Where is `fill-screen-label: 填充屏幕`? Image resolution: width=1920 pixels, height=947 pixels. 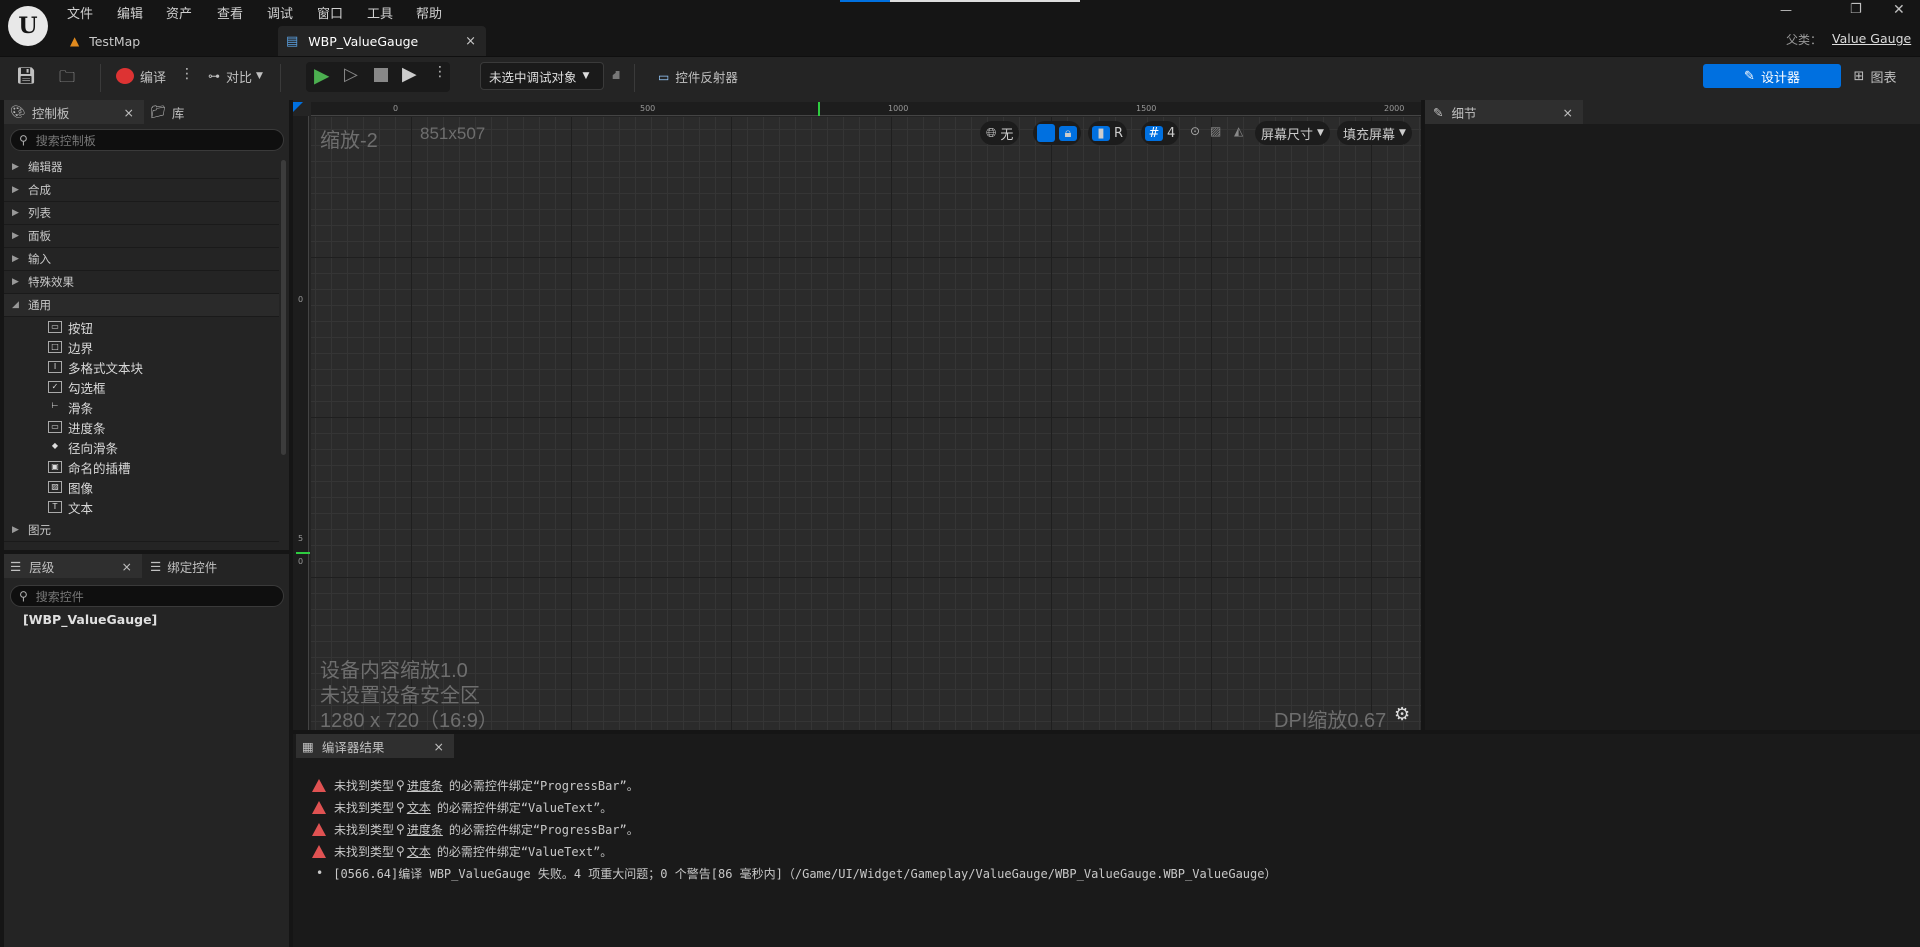 fill-screen-label: 填充屏幕 is located at coordinates (1369, 135).